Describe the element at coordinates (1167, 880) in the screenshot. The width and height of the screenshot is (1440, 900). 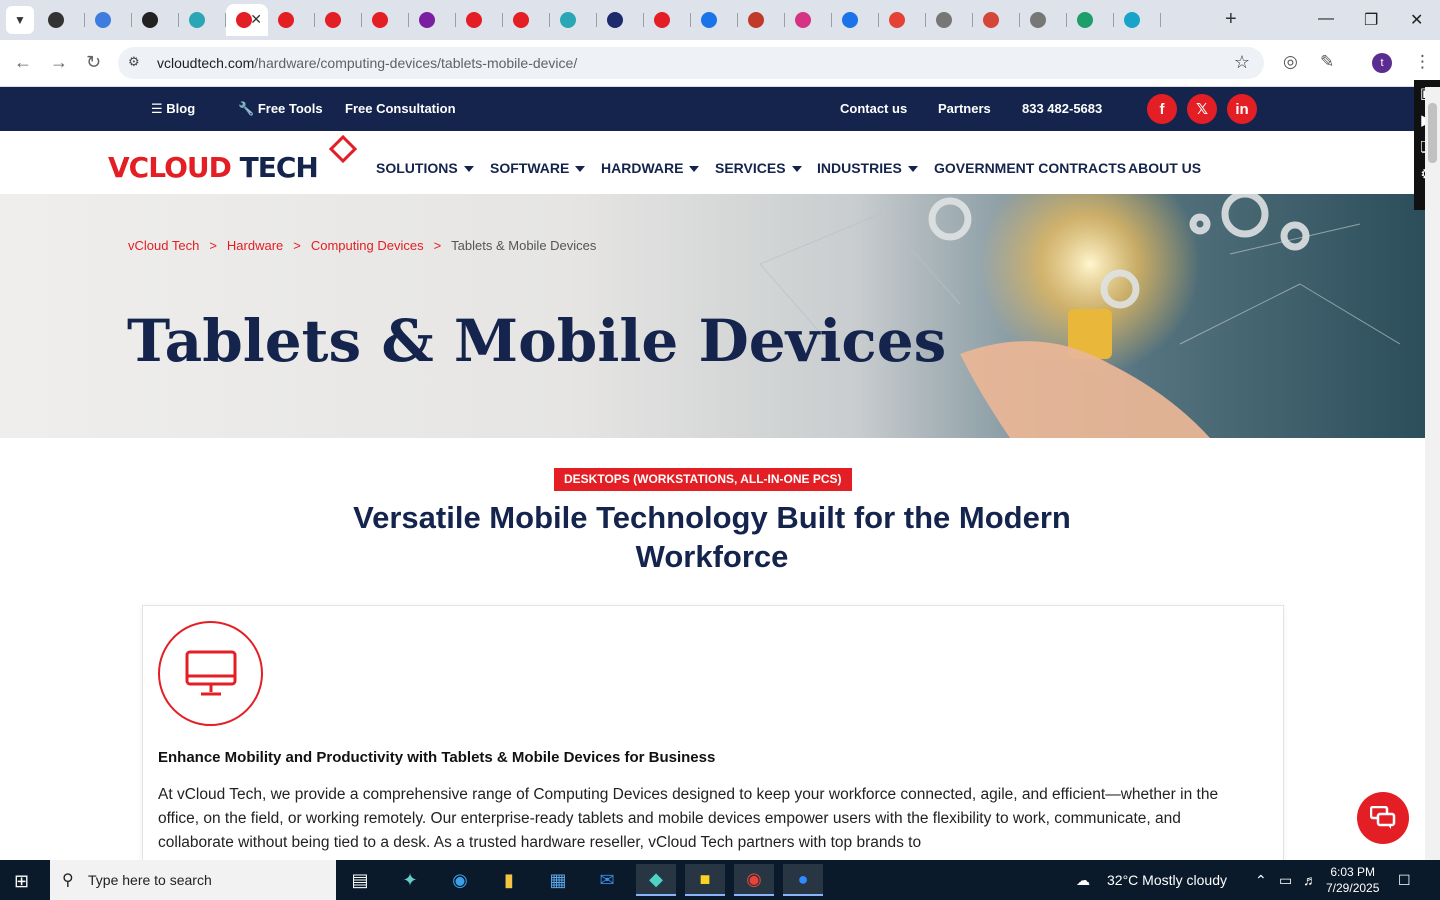
I see `weather-text: 32°C Mostly cloudy` at that location.